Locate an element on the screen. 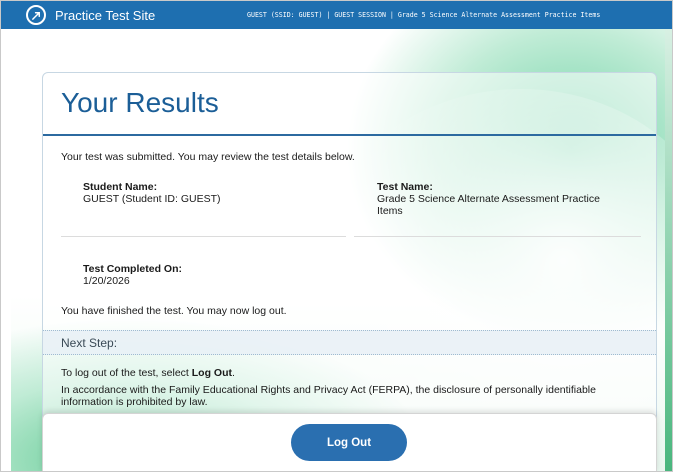 This screenshot has width=673, height=472. test-completed-label: Test Completed On: is located at coordinates (132, 269).